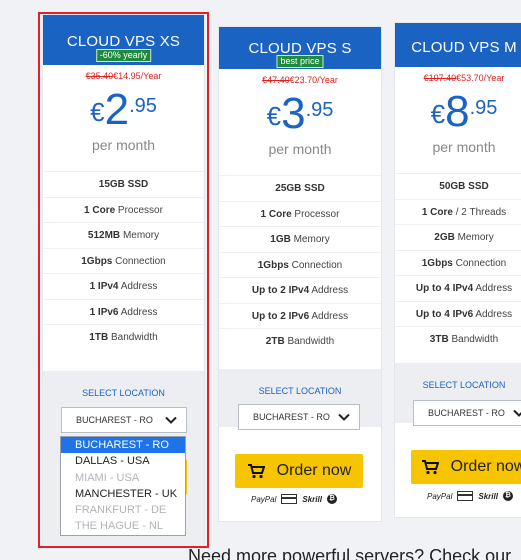 Image resolution: width=521 pixels, height=560 pixels. I want to click on yearly-price: €47.40€23.70/Year, so click(300, 80).